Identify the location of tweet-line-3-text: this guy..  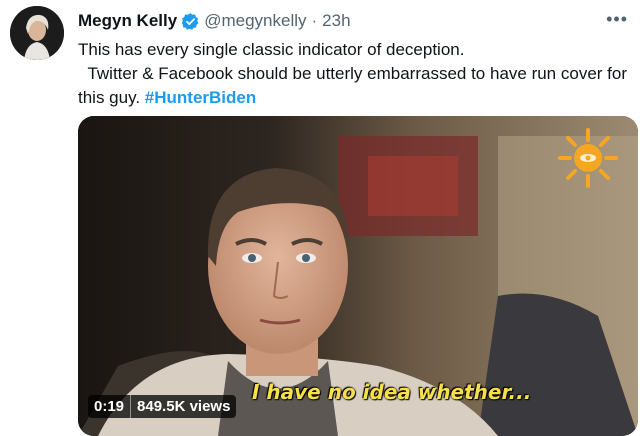
(111, 97).